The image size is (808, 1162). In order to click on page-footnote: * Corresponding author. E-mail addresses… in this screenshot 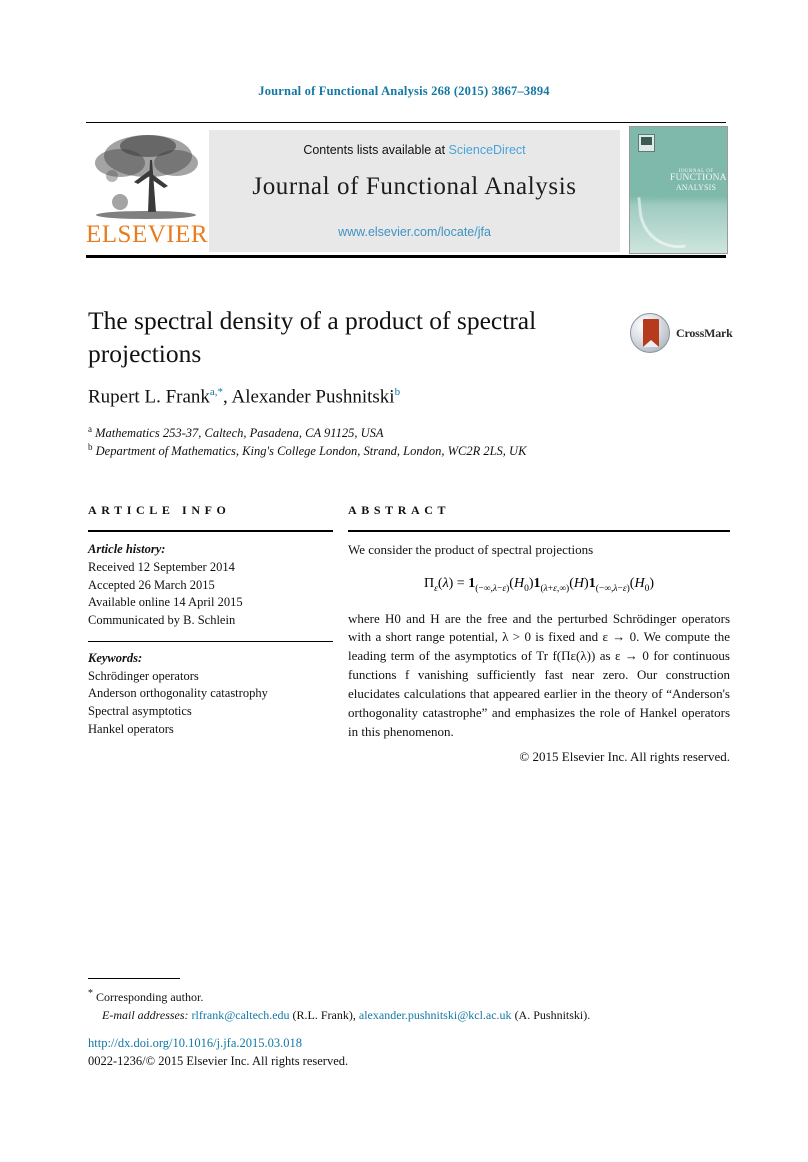, I will do `click(410, 1001)`.